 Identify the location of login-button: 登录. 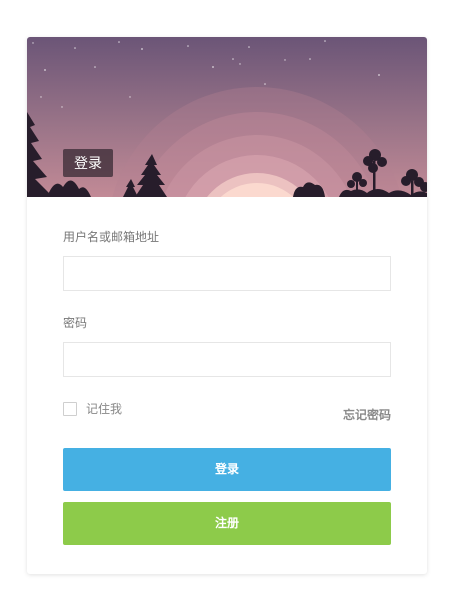
(227, 469).